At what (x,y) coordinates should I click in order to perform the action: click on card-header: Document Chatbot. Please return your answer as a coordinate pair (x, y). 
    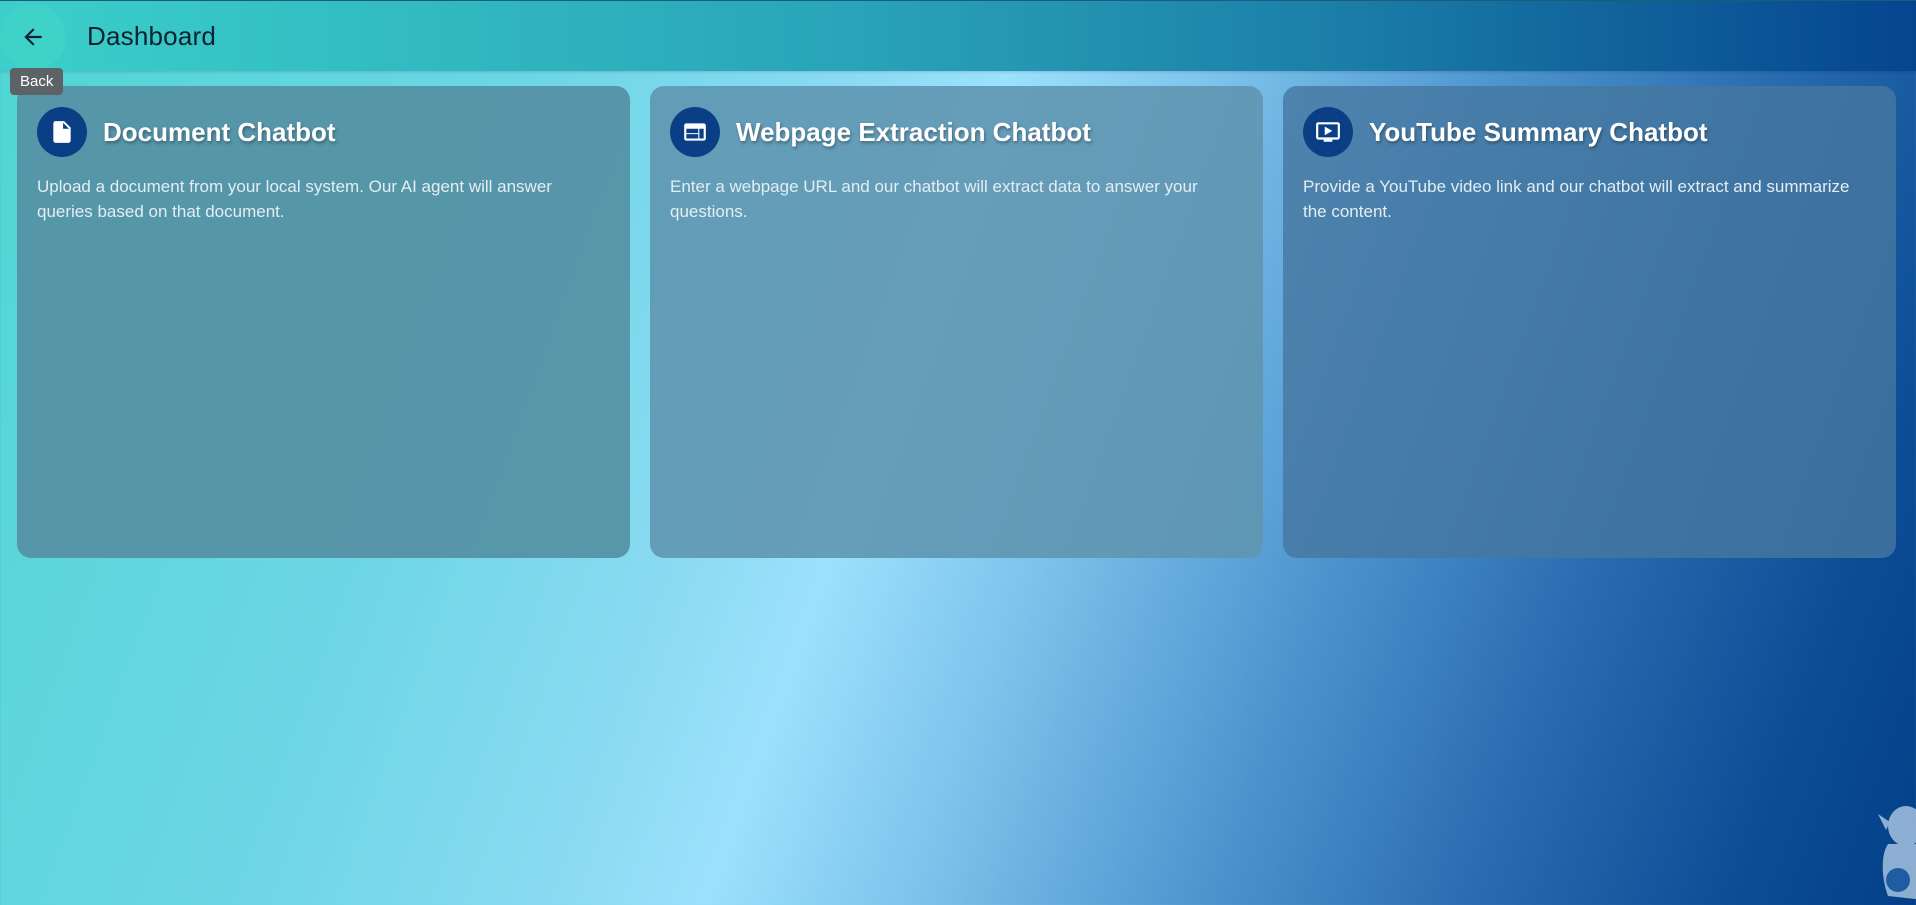
    Looking at the image, I should click on (323, 132).